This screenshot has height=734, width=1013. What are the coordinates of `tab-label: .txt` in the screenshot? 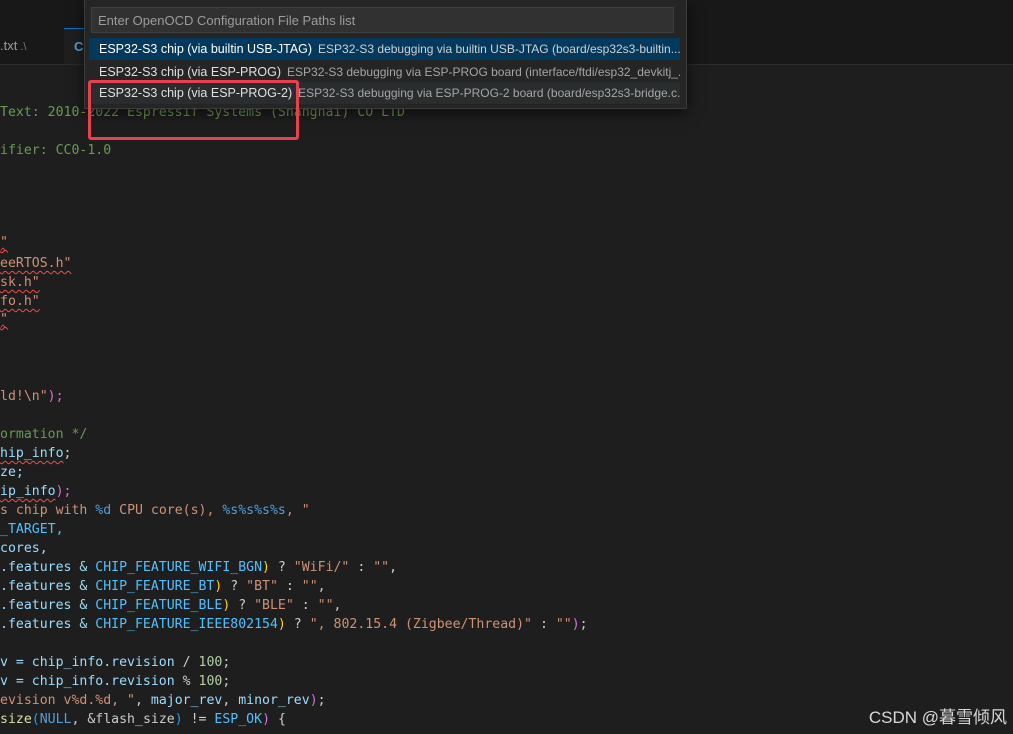 It's located at (9, 45).